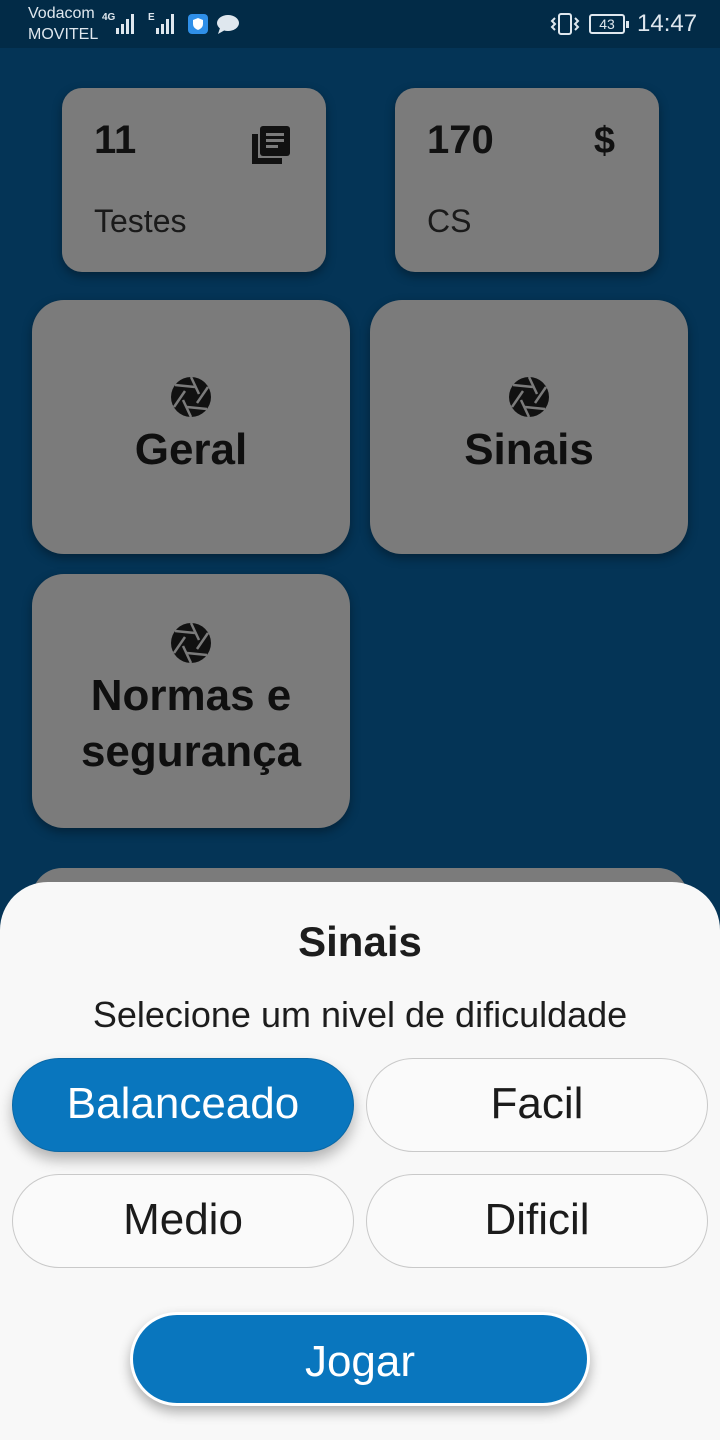 The width and height of the screenshot is (720, 1440). Describe the element at coordinates (191, 695) in the screenshot. I see `category-title-line-1: Normas e` at that location.